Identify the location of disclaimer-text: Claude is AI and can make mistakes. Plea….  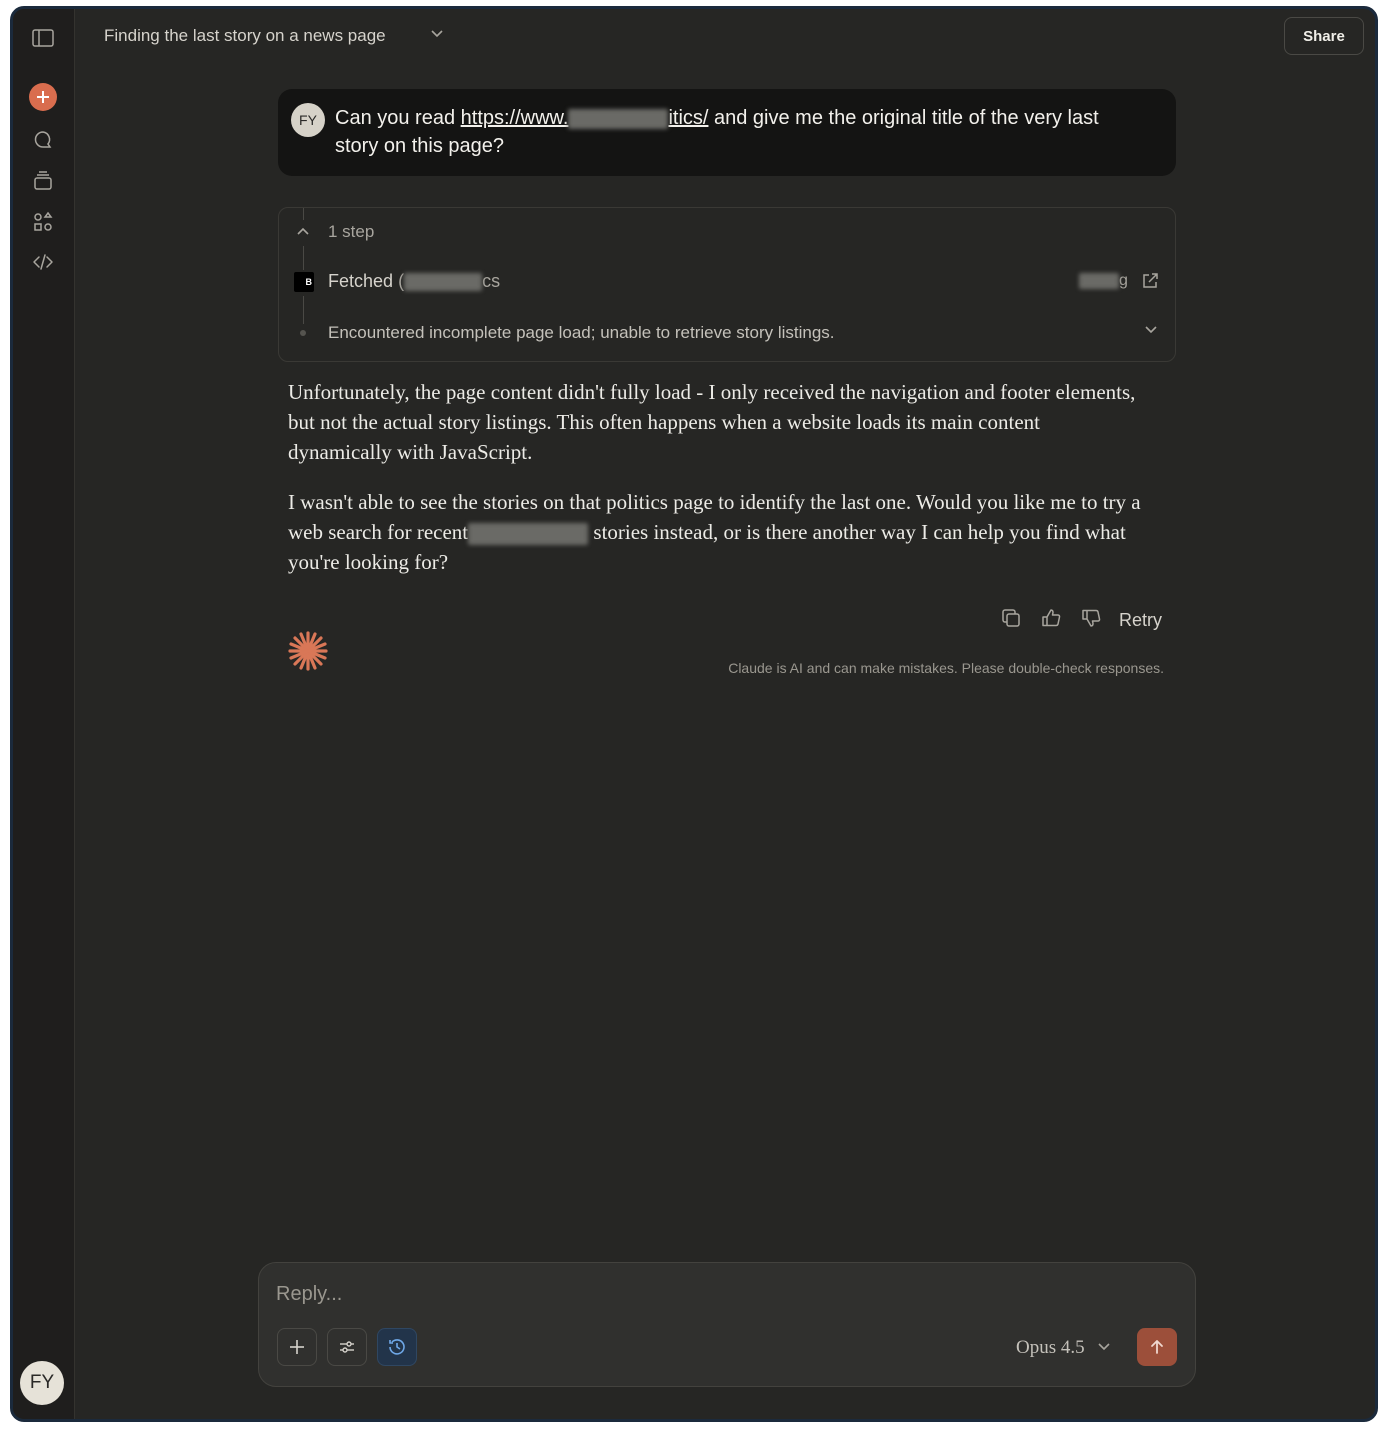
(946, 668).